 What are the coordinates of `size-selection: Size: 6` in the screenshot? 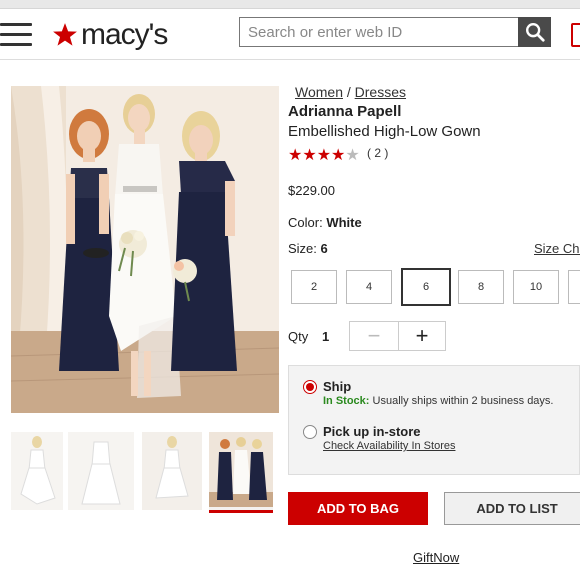 It's located at (308, 248).